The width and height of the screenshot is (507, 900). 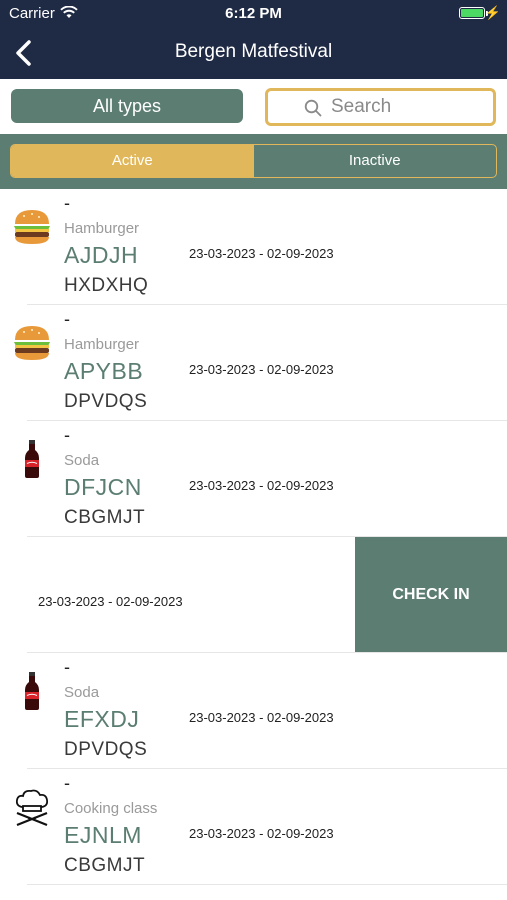 What do you see at coordinates (132, 161) in the screenshot?
I see `segment-active: Active` at bounding box center [132, 161].